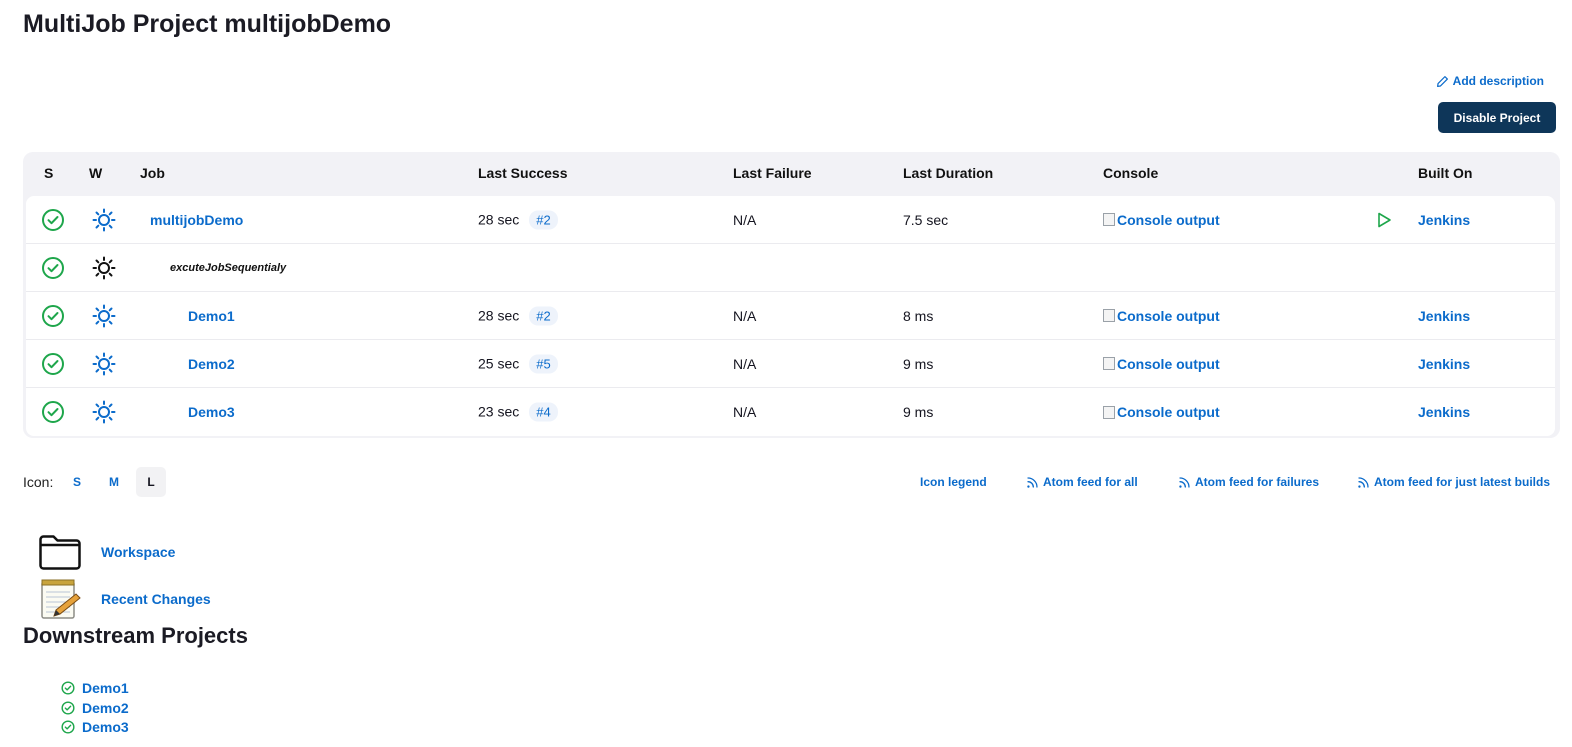 The width and height of the screenshot is (1572, 747). Describe the element at coordinates (135, 635) in the screenshot. I see `downstream-projects-title: Downstream Projects` at that location.